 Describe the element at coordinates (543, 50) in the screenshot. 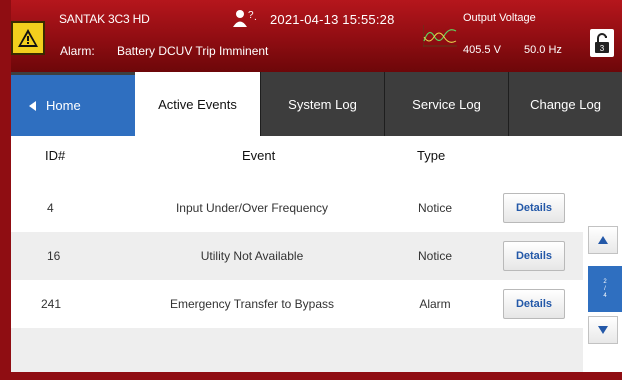

I see `output-frequency-value: 50.0 Hz` at that location.